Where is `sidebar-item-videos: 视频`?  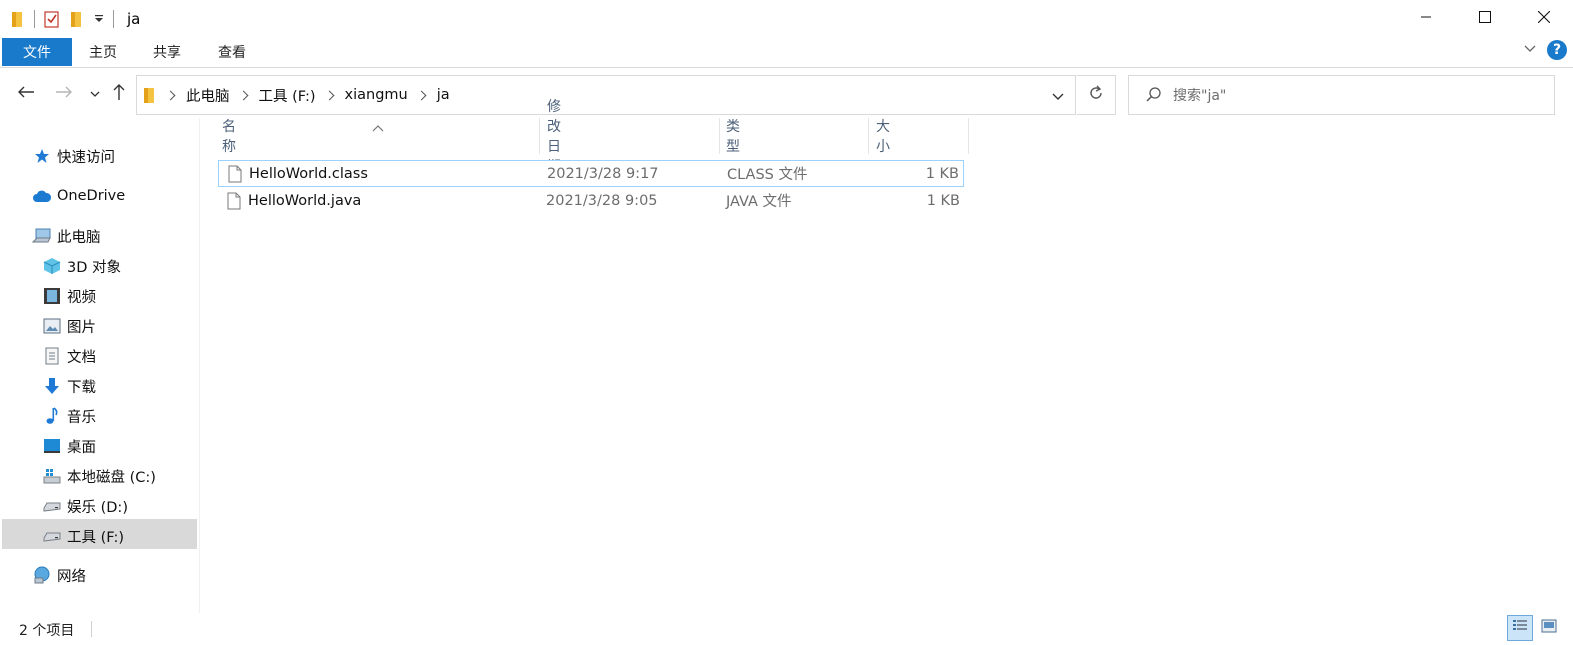
sidebar-item-videos: 视频 is located at coordinates (69, 296).